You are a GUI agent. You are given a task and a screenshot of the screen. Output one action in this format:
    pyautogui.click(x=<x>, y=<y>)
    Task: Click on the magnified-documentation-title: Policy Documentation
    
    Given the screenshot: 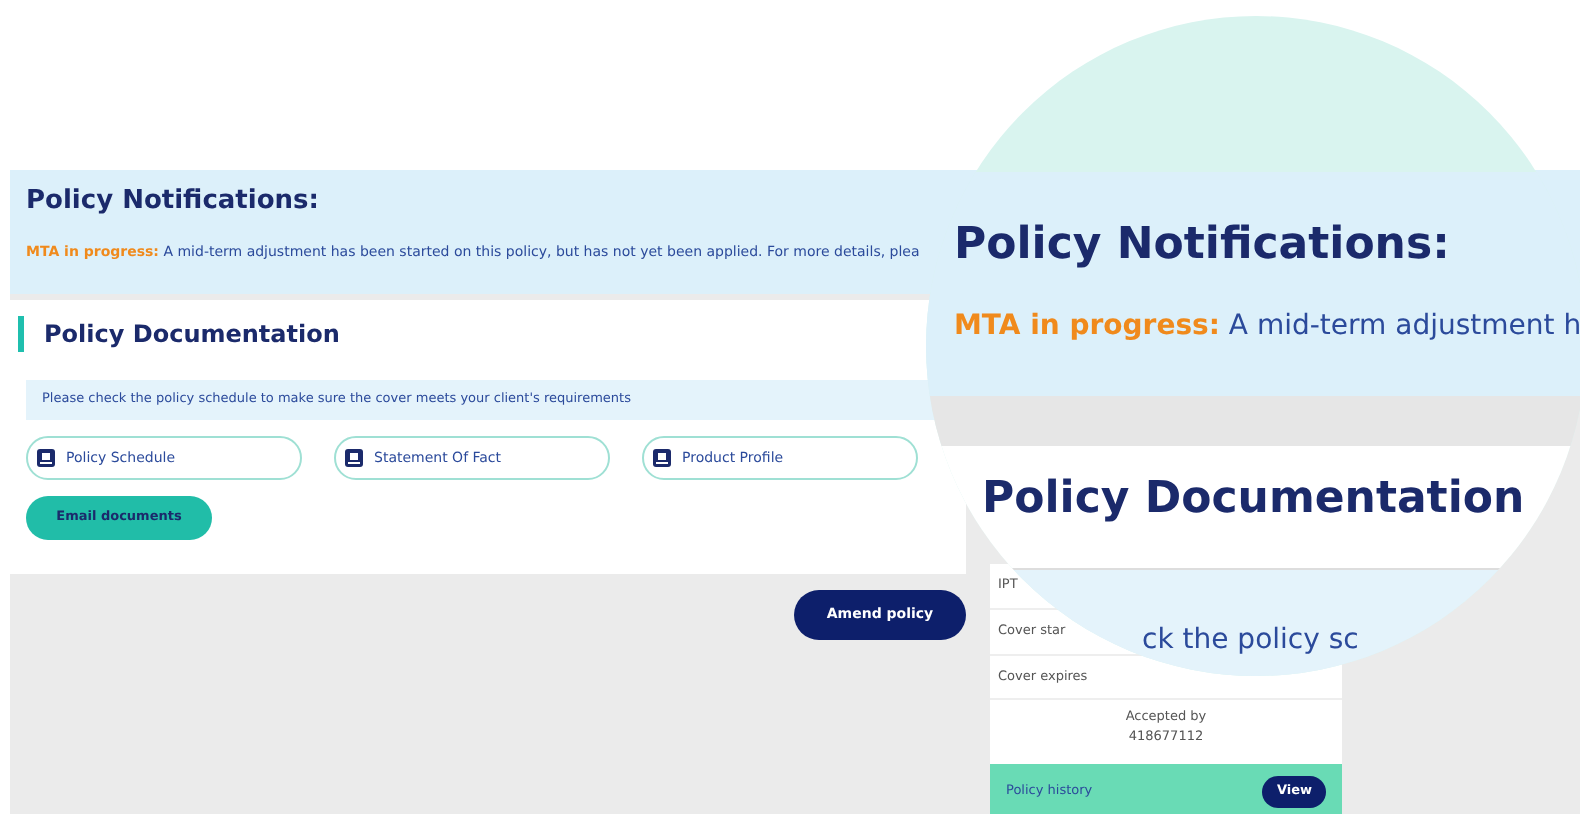 What is the action you would take?
    pyautogui.click(x=1254, y=500)
    